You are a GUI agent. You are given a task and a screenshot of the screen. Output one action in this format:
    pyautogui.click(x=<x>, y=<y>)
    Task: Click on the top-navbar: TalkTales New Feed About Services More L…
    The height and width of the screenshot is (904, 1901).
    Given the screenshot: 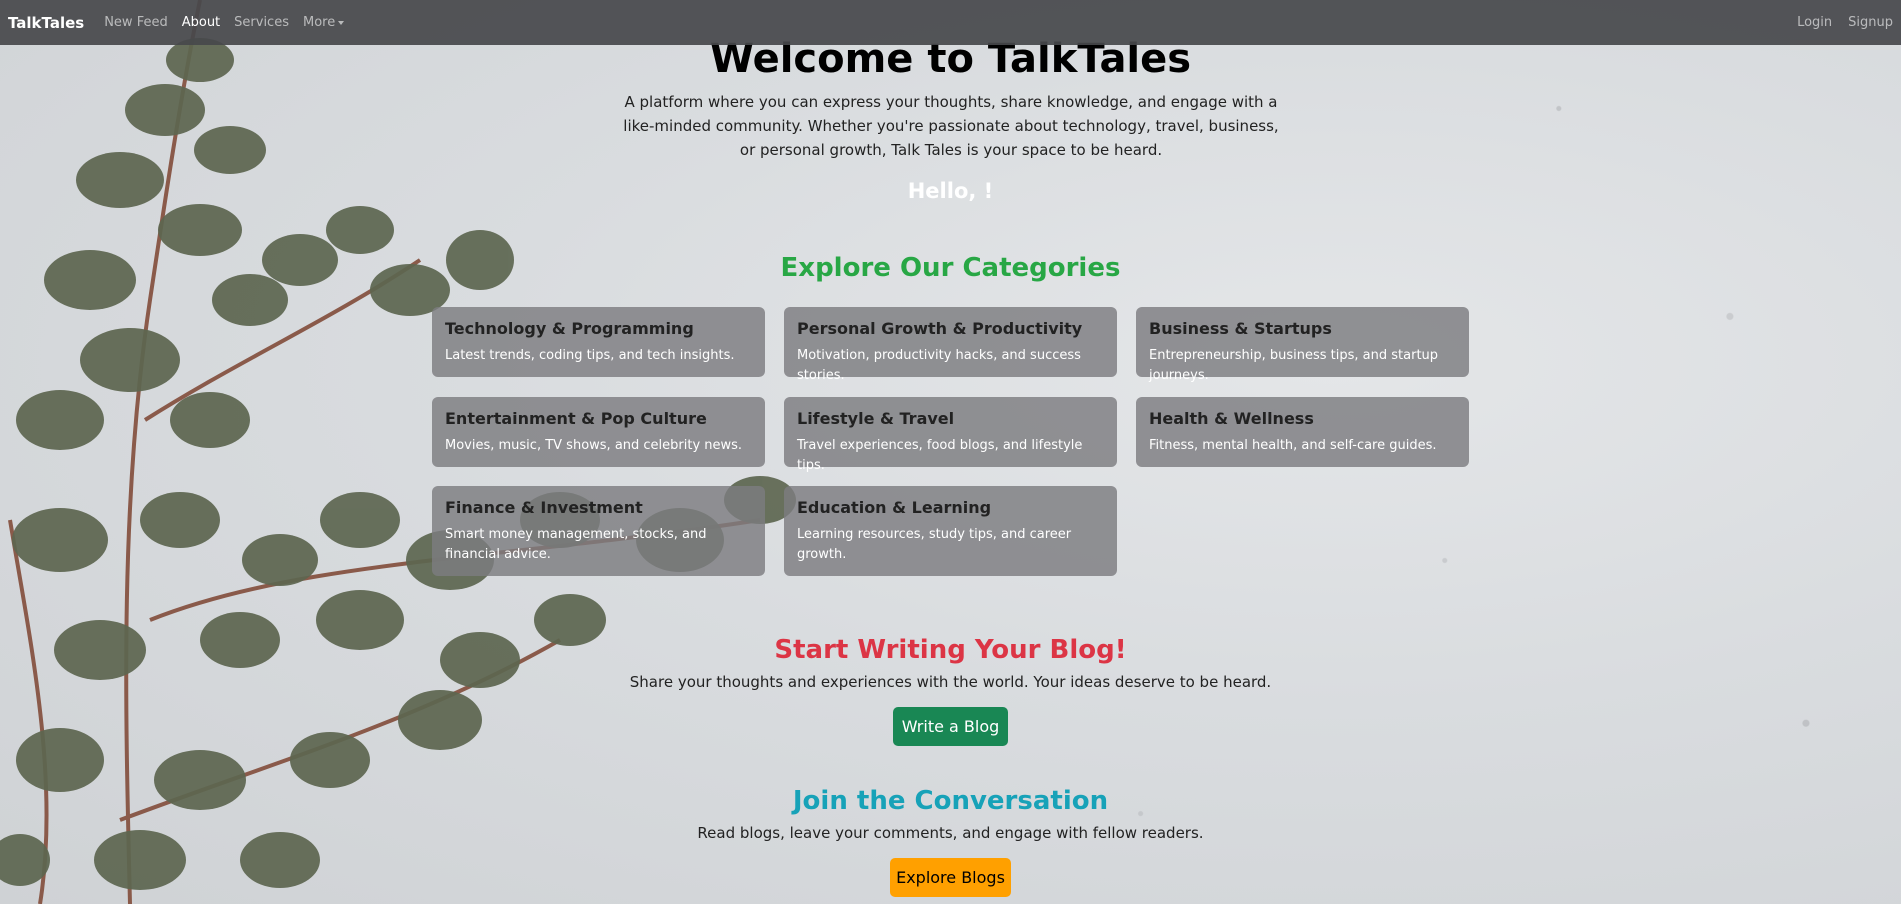 What is the action you would take?
    pyautogui.click(x=950, y=22)
    